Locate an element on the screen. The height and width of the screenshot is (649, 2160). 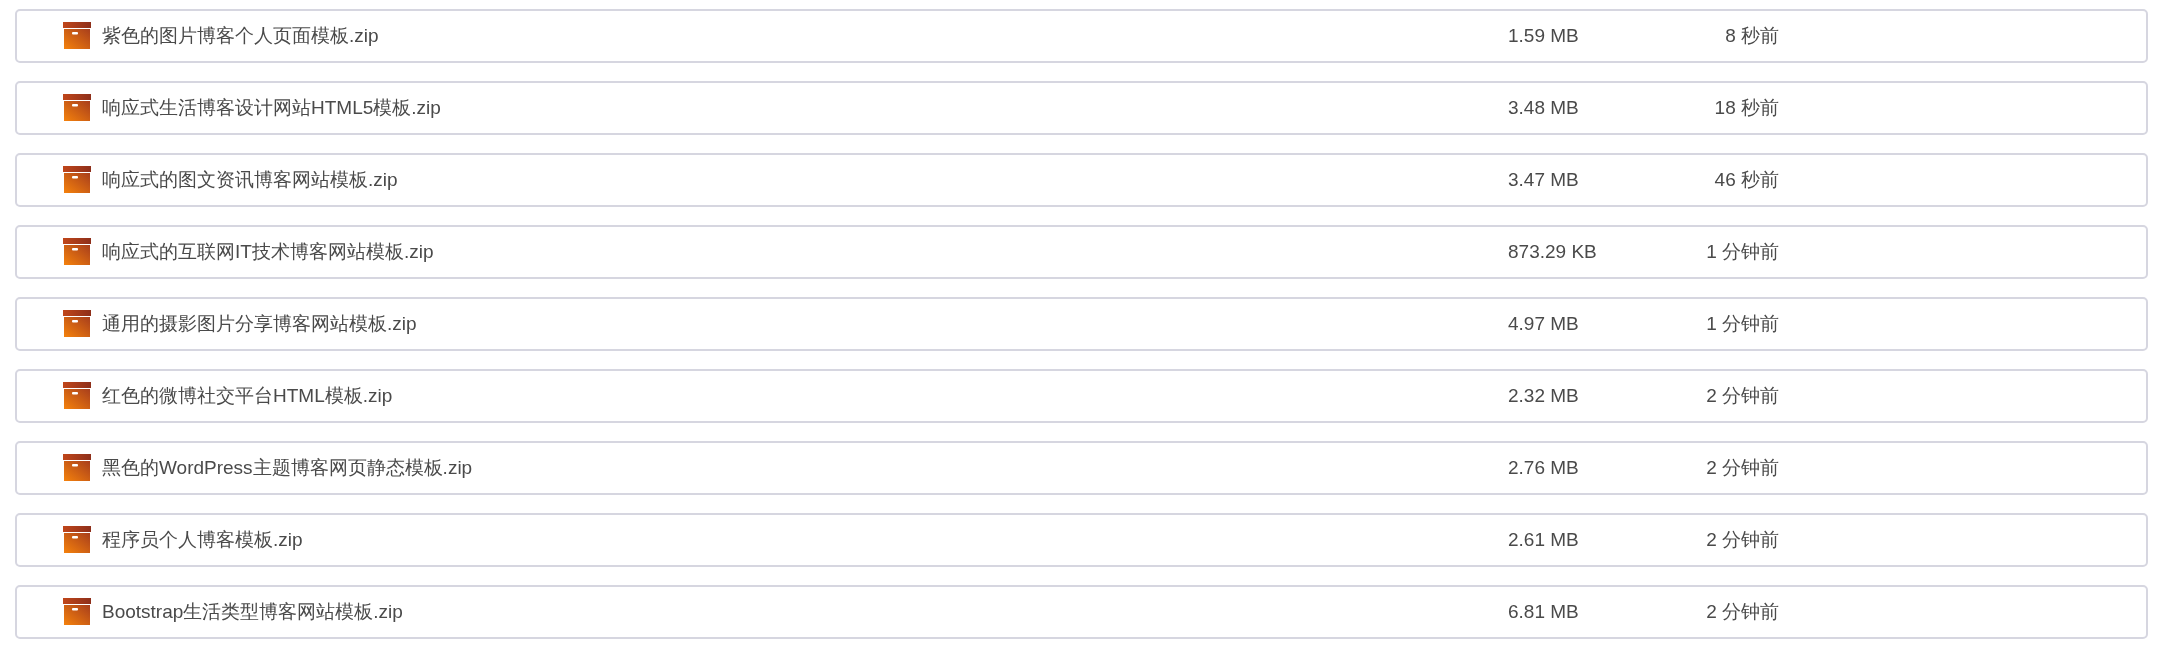
file-size: 2.76 MB is located at coordinates (1543, 468).